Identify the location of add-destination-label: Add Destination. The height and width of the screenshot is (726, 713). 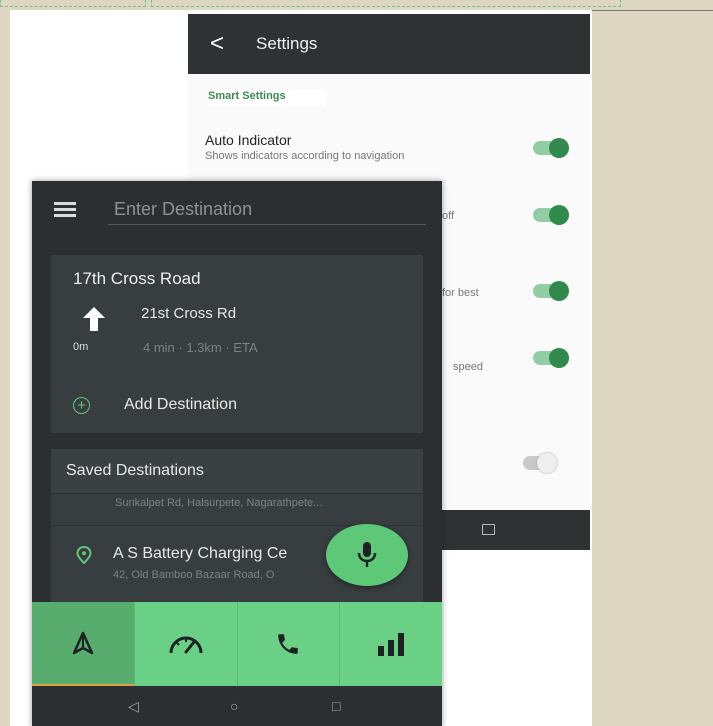
(180, 404).